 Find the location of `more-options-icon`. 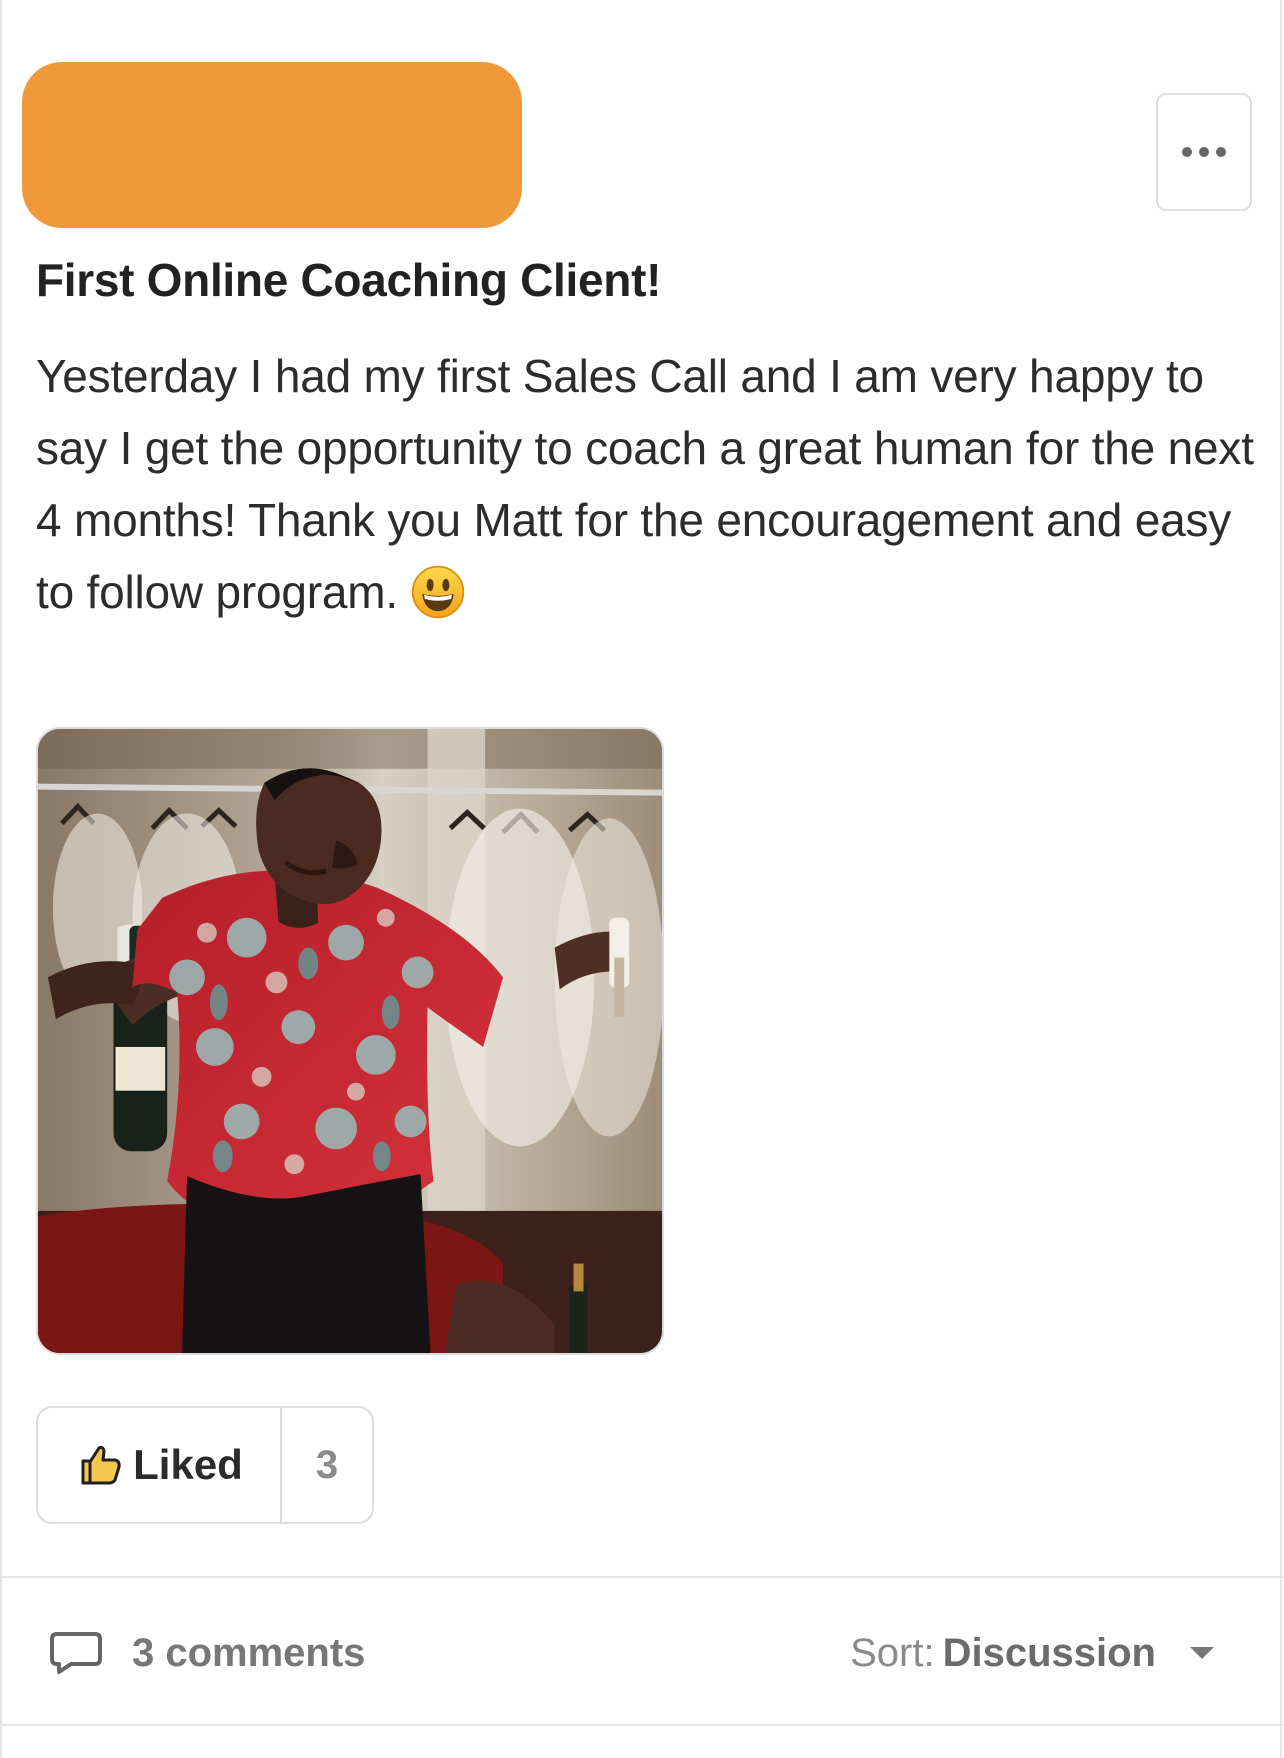

more-options-icon is located at coordinates (1204, 152).